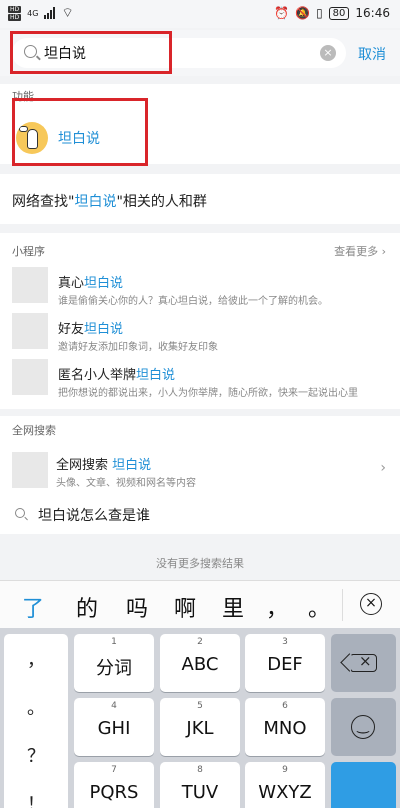 The height and width of the screenshot is (808, 400). Describe the element at coordinates (30, 470) in the screenshot. I see `web-search-thumbnail` at that location.